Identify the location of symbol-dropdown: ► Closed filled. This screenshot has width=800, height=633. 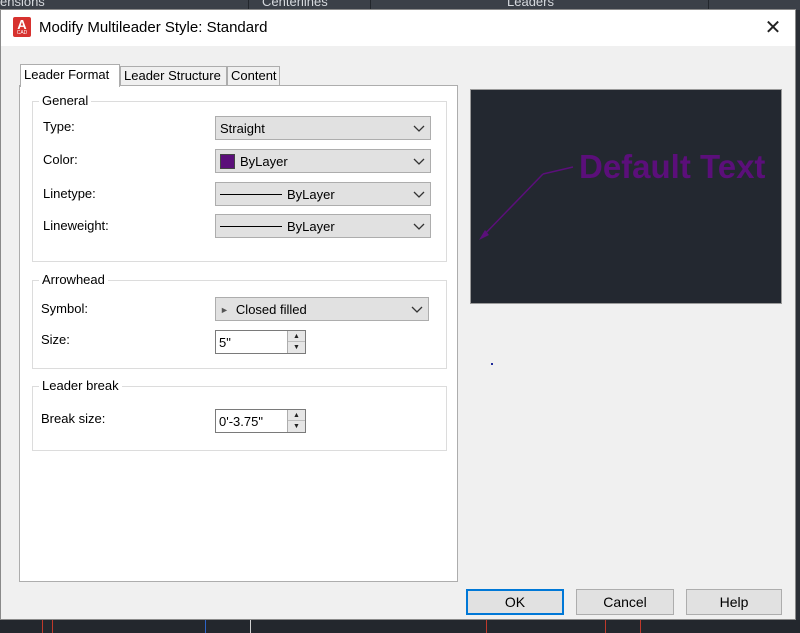
(322, 309).